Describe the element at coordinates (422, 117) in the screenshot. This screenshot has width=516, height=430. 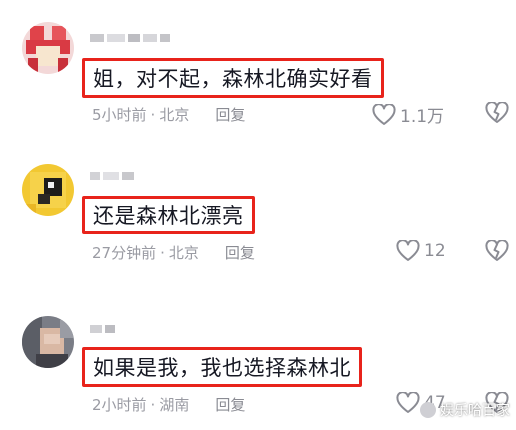
I see `like-count: 1.1万` at that location.